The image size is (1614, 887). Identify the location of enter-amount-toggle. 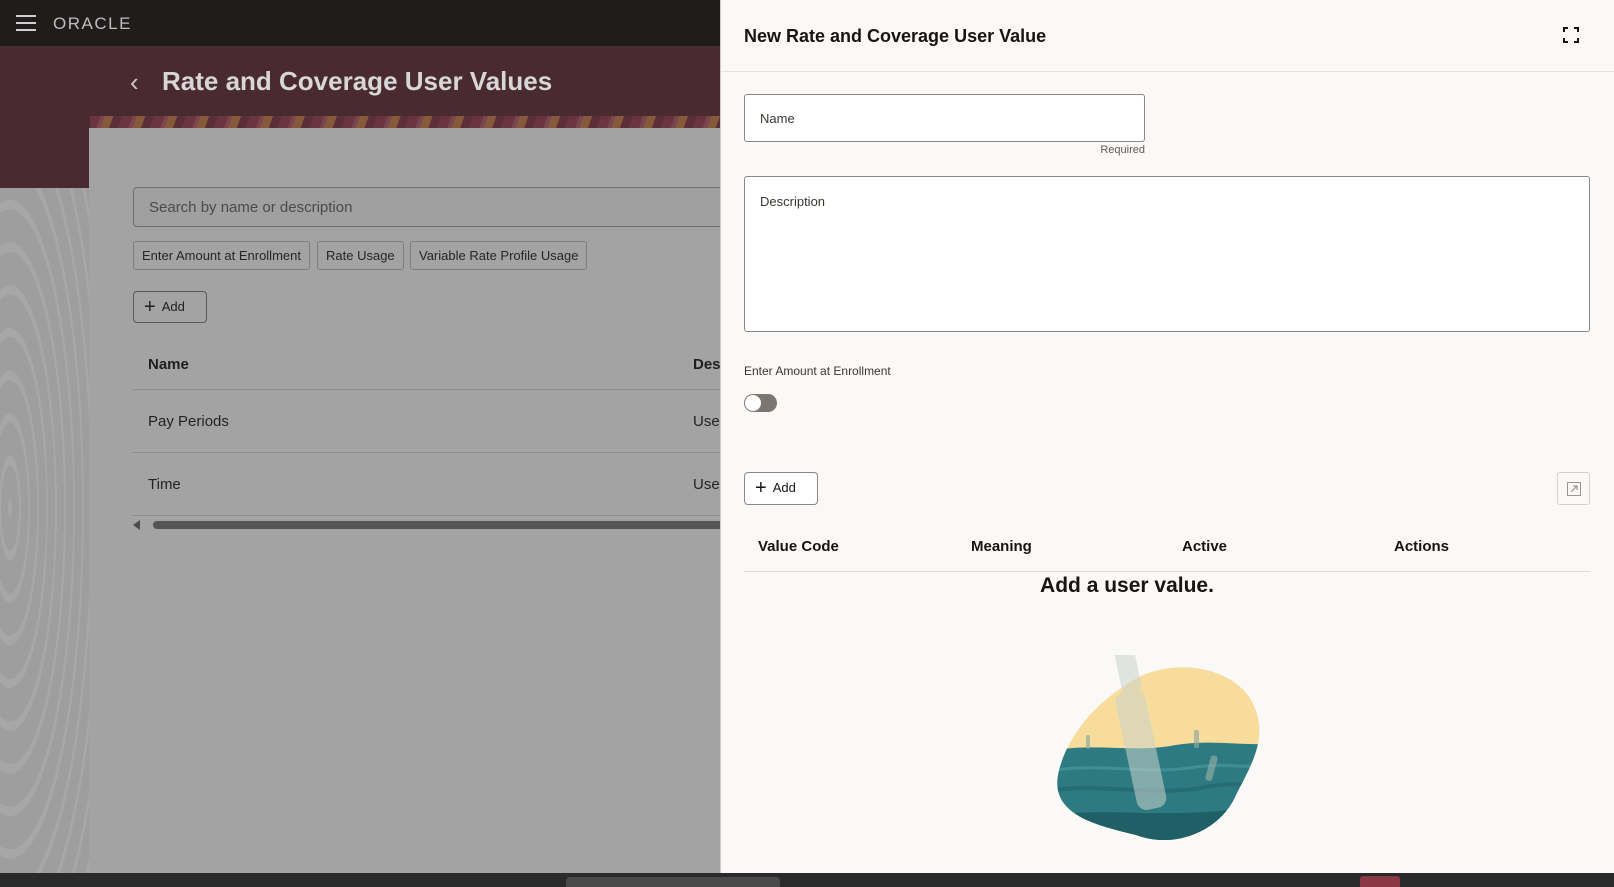
(760, 403).